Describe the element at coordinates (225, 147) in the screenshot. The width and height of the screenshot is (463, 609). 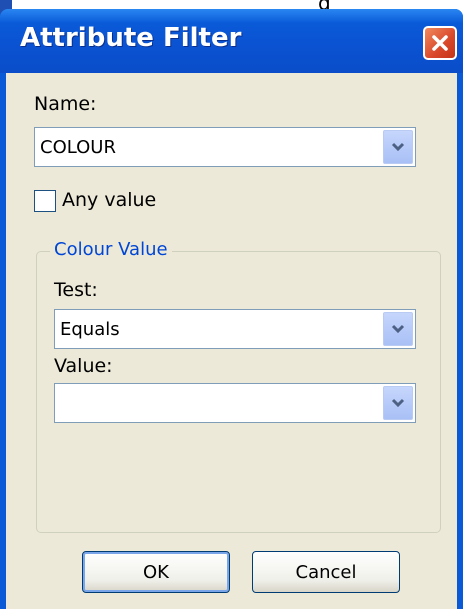
I see `name-combobox: COLOUR` at that location.